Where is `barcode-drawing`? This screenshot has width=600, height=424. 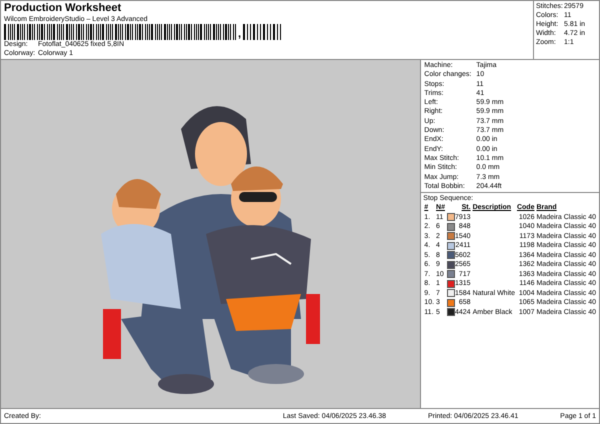
barcode-drawing is located at coordinates (263, 32).